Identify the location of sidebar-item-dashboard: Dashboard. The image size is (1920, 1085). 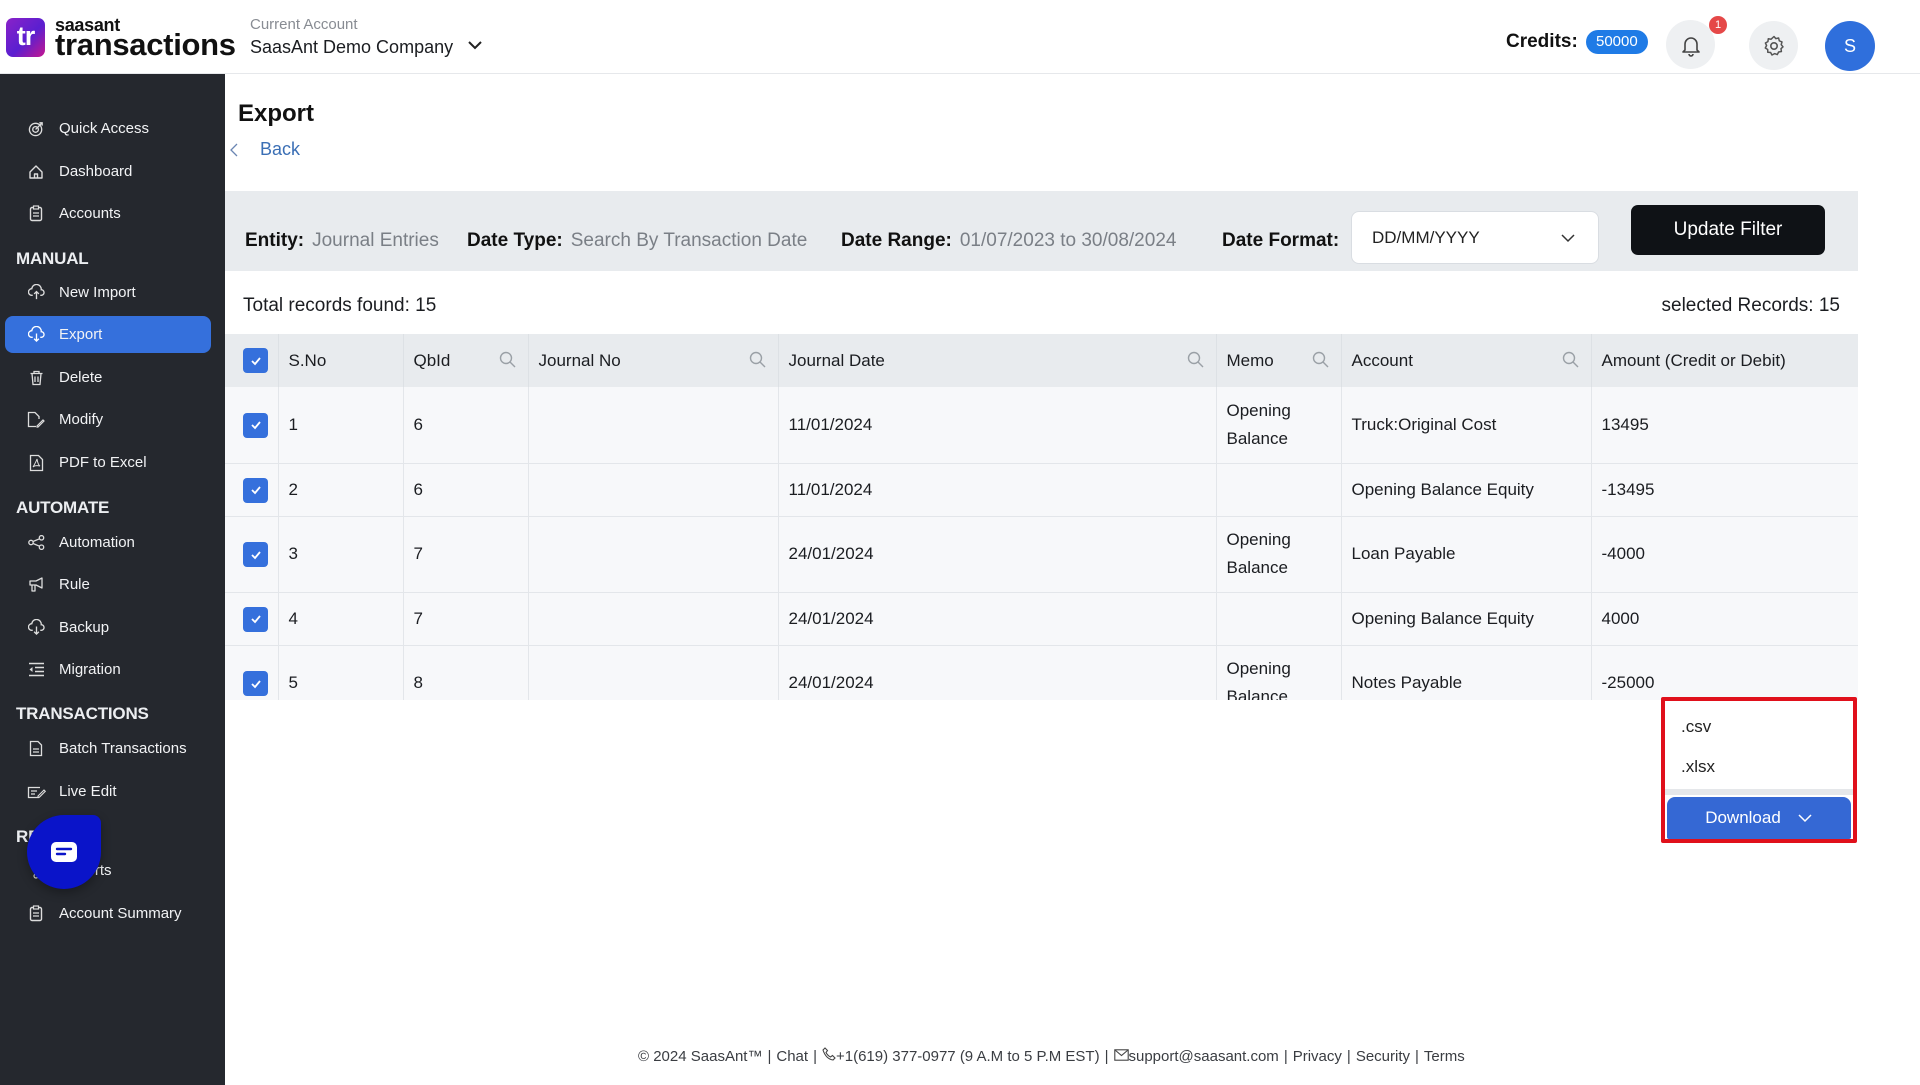
(108, 171).